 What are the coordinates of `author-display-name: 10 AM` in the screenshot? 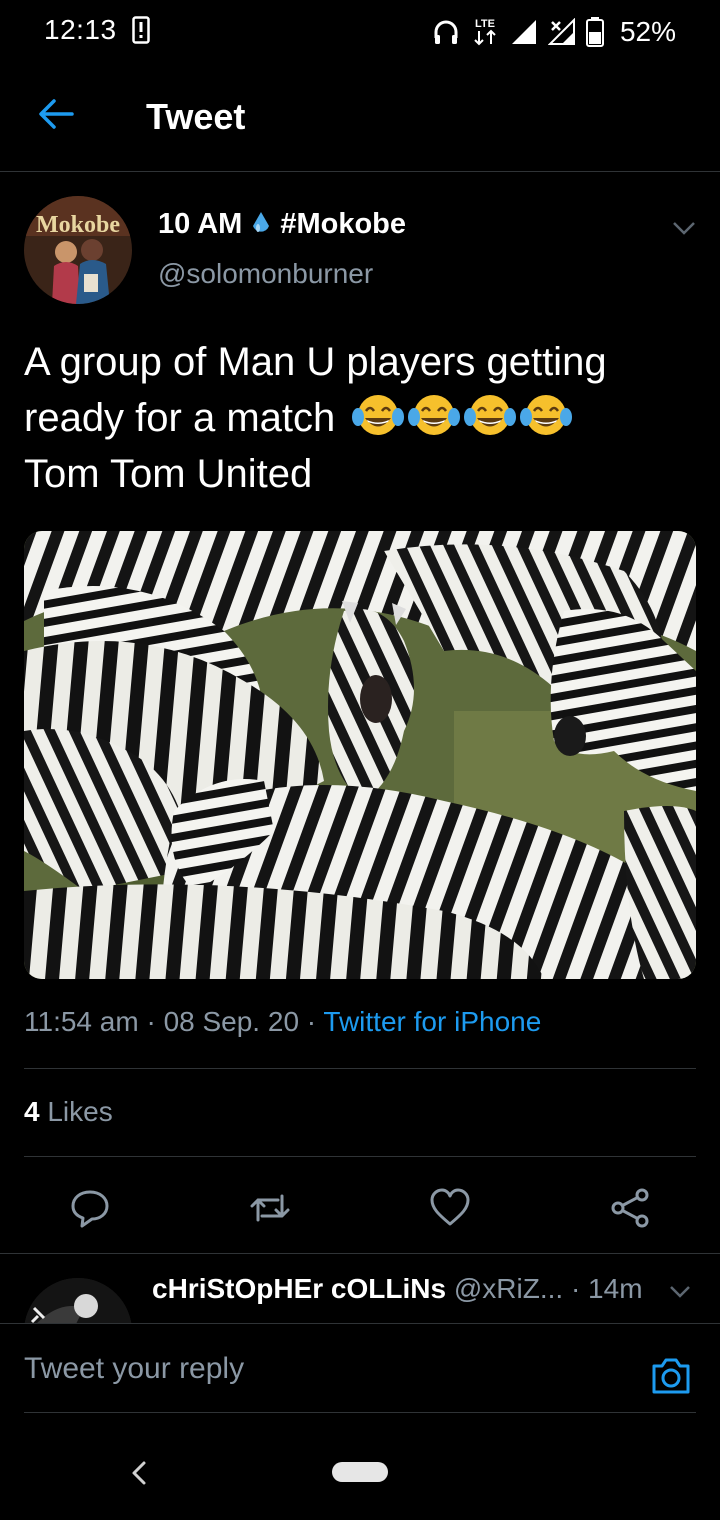 It's located at (200, 224).